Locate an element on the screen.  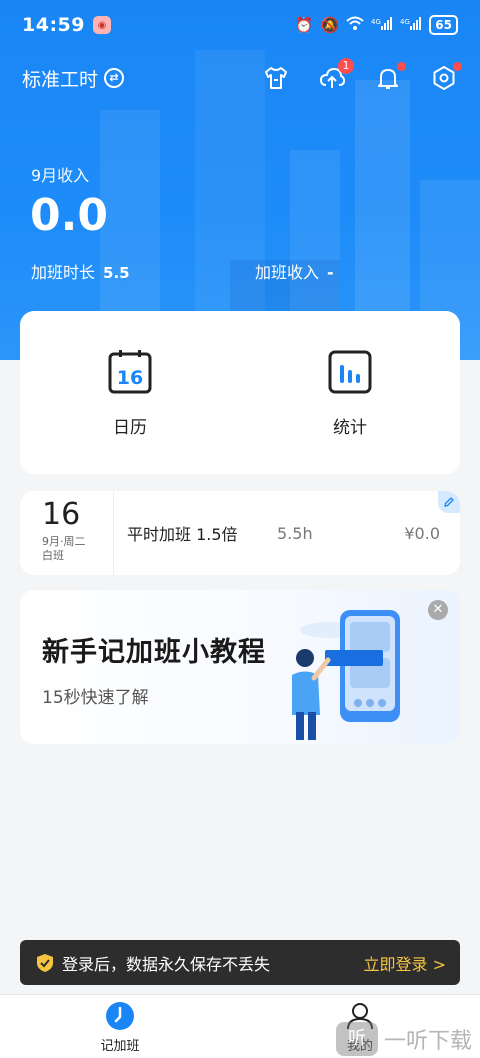
tutorial-illustration is located at coordinates (346, 675).